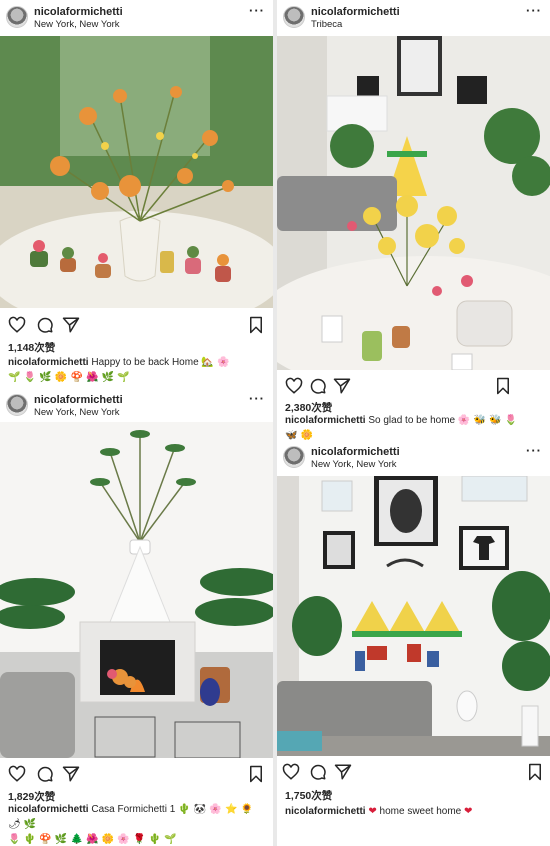 Image resolution: width=550 pixels, height=846 pixels. What do you see at coordinates (215, 362) in the screenshot?
I see `caption-emoji: 🏡 🌸` at bounding box center [215, 362].